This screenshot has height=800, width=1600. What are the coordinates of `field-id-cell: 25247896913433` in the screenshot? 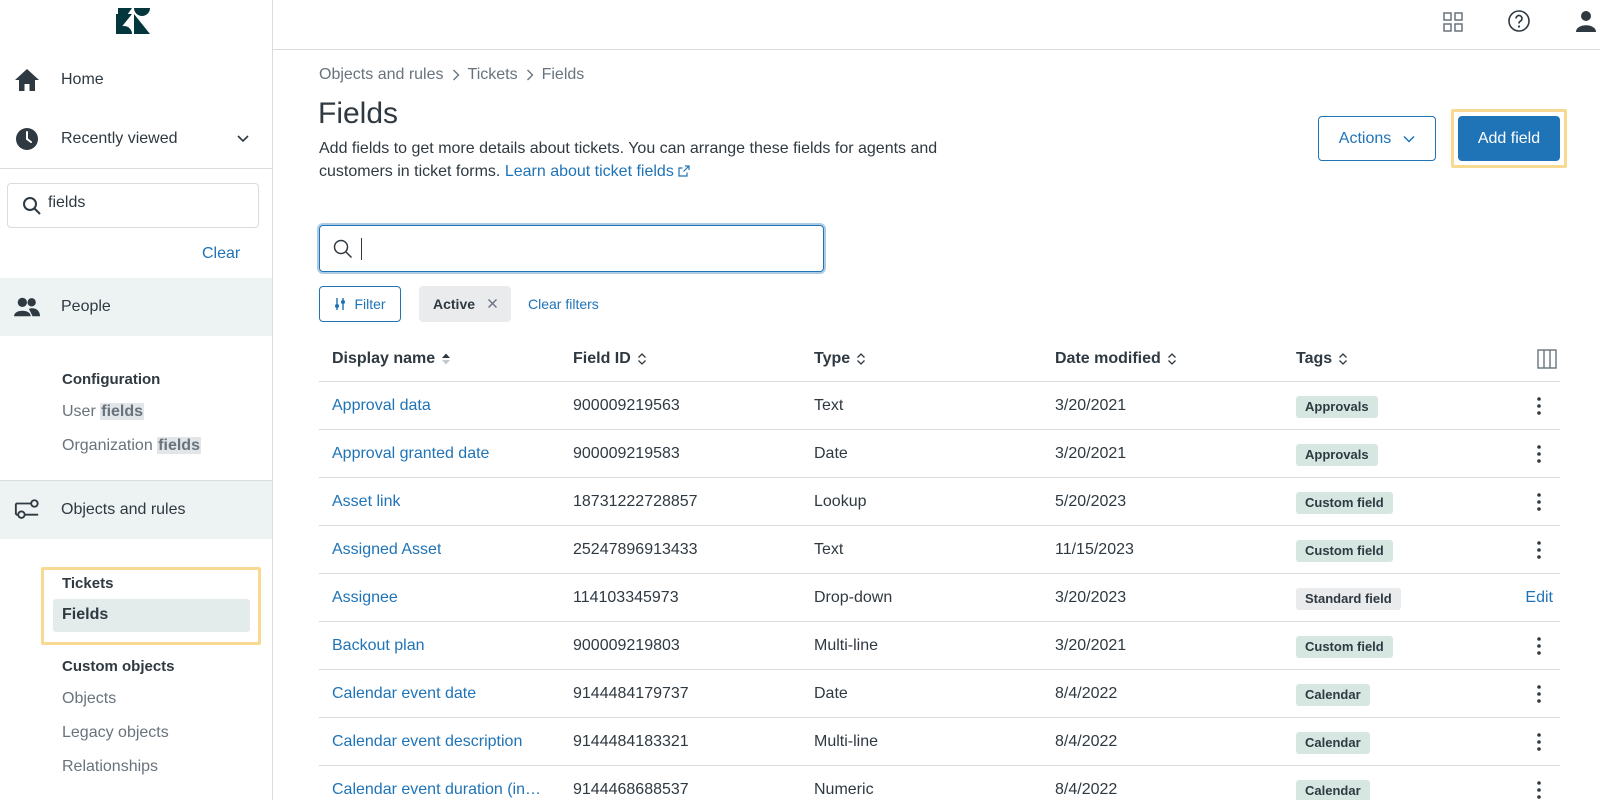 It's located at (635, 549).